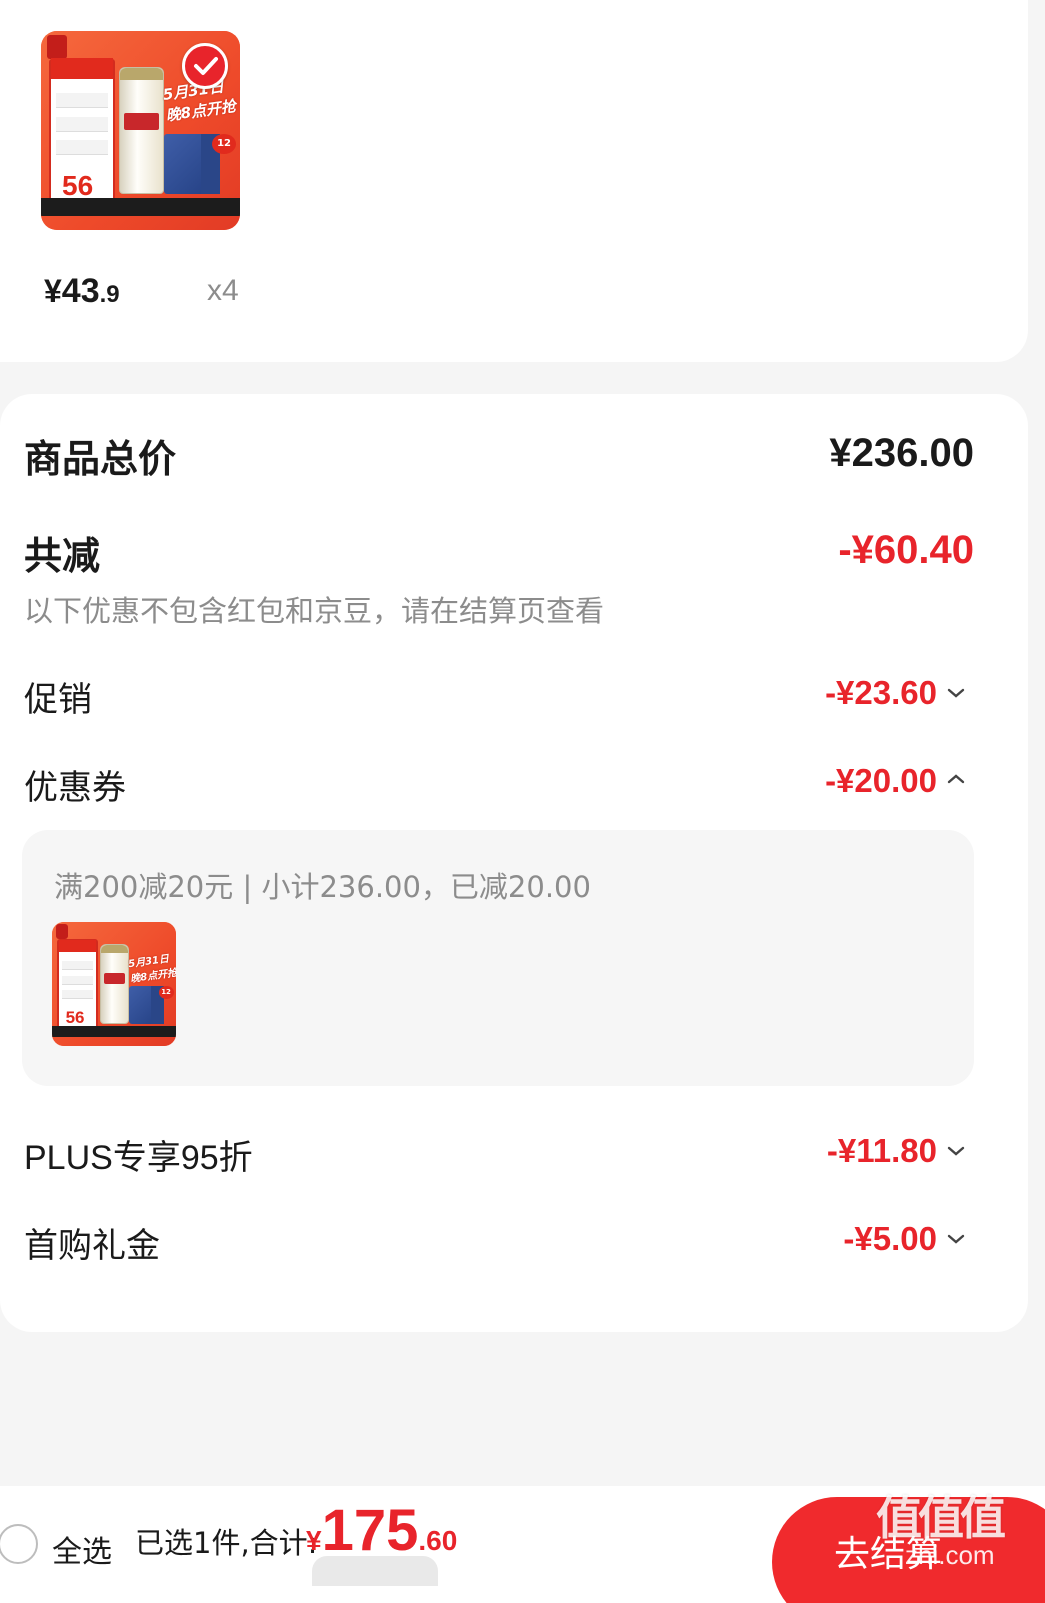 The width and height of the screenshot is (1045, 1603). I want to click on price-decimal: .9, so click(109, 294).